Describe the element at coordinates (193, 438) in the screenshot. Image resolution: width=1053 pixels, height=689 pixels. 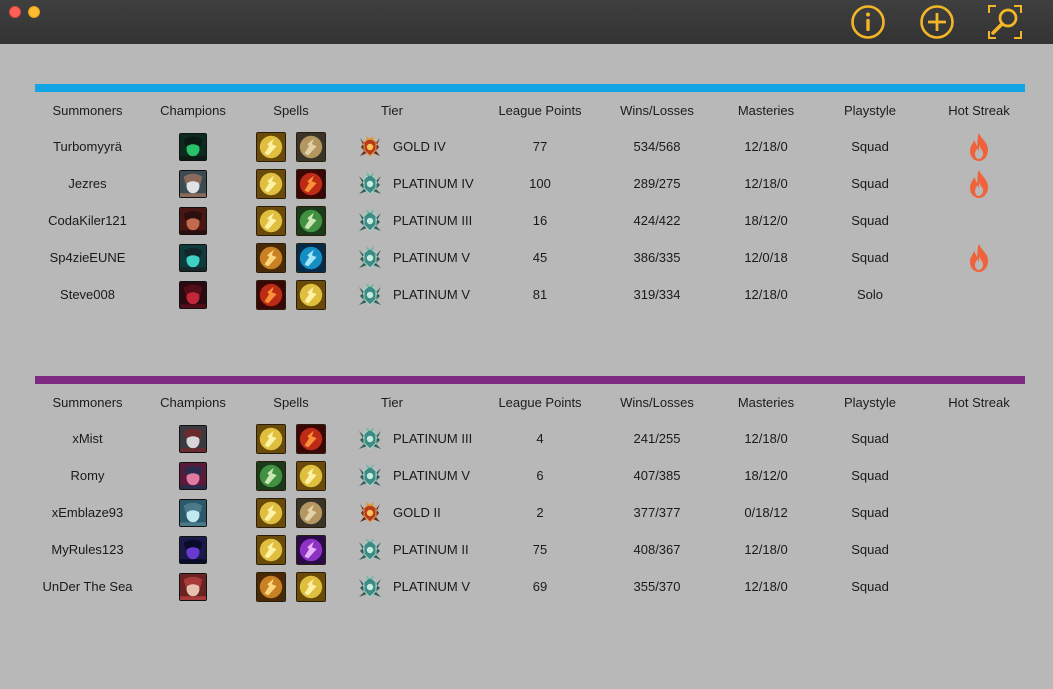
I see `grey-champion-portrait` at that location.